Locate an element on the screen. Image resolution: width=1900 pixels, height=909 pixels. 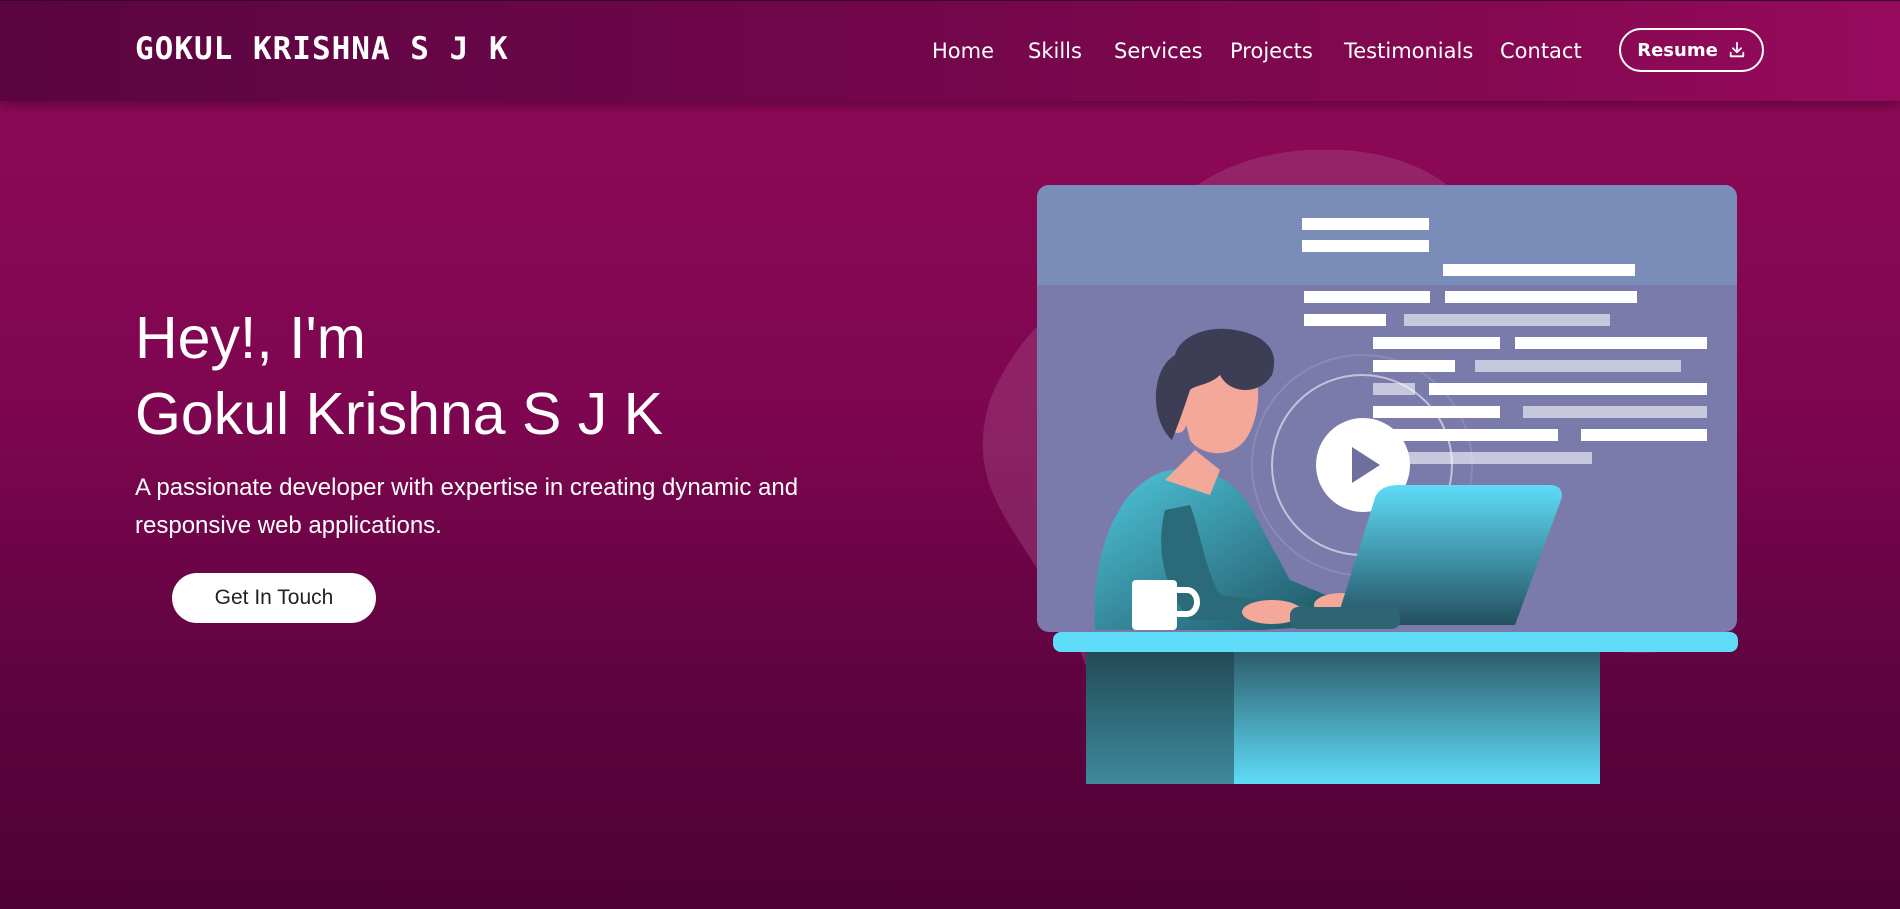
brand-logo: GOKUL KRISHNA S J K is located at coordinates (322, 49).